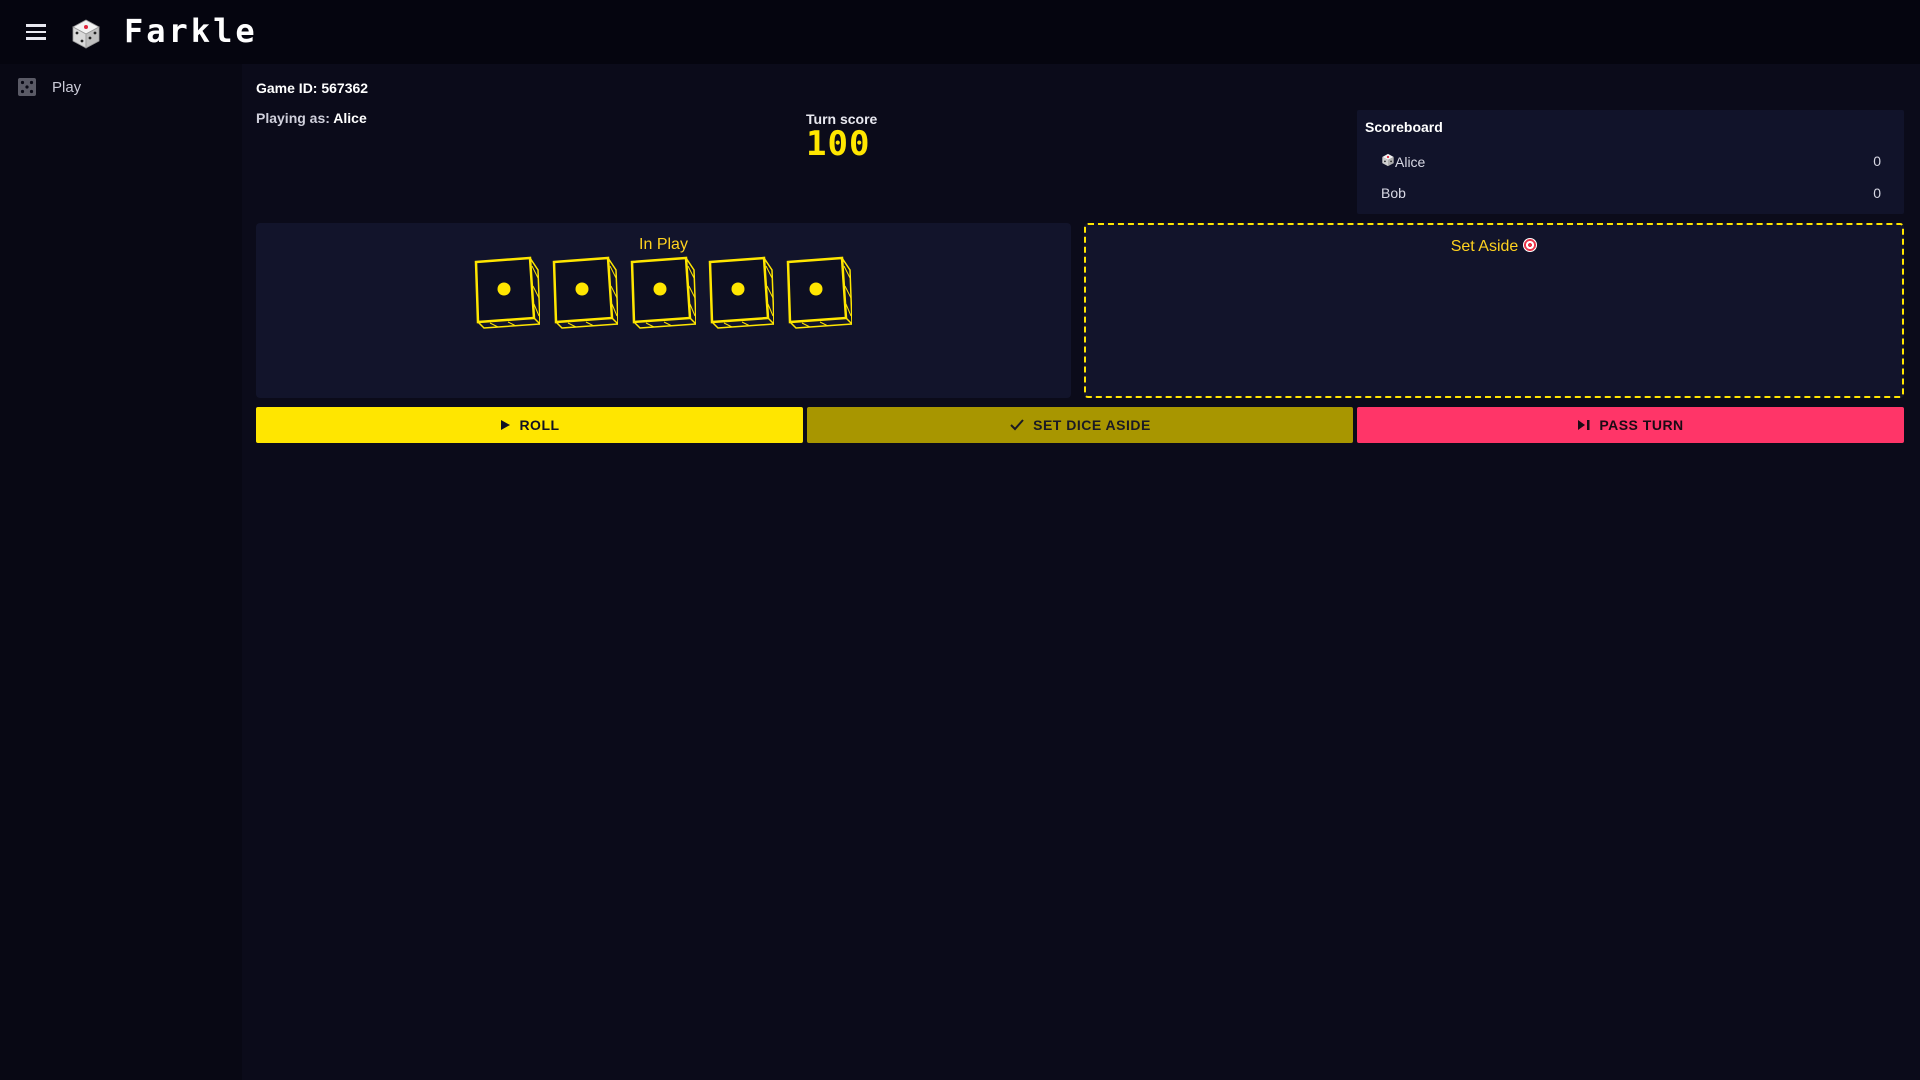 The width and height of the screenshot is (1920, 1080). Describe the element at coordinates (1080, 425) in the screenshot. I see `set-dice-aside-button: SET DICE ASIDE` at that location.